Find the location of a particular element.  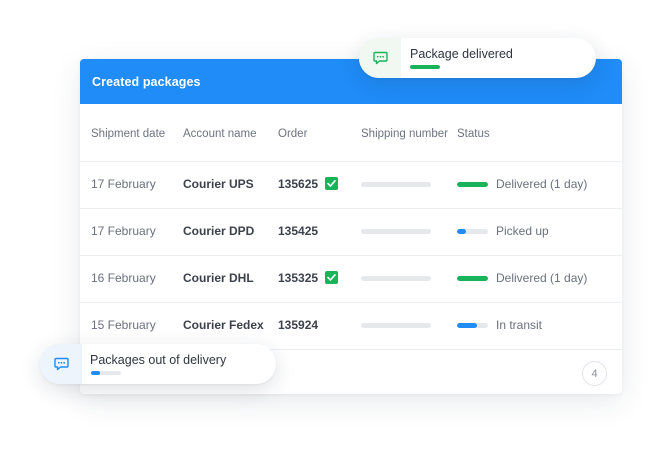

column-order: Order is located at coordinates (292, 134).